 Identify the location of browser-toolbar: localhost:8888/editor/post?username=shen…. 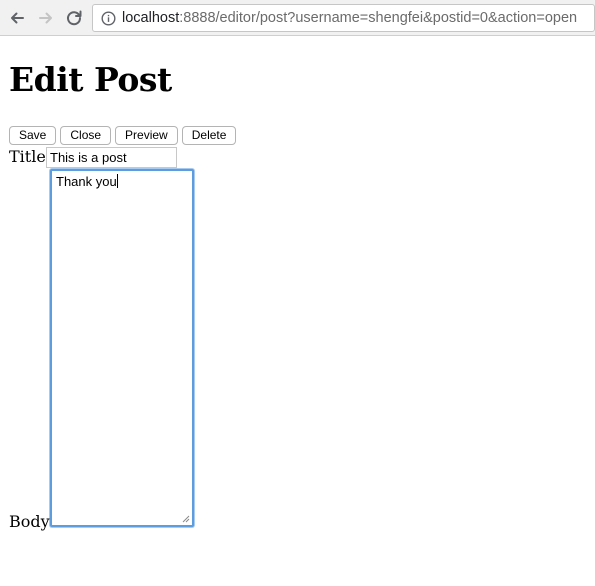
(297, 18).